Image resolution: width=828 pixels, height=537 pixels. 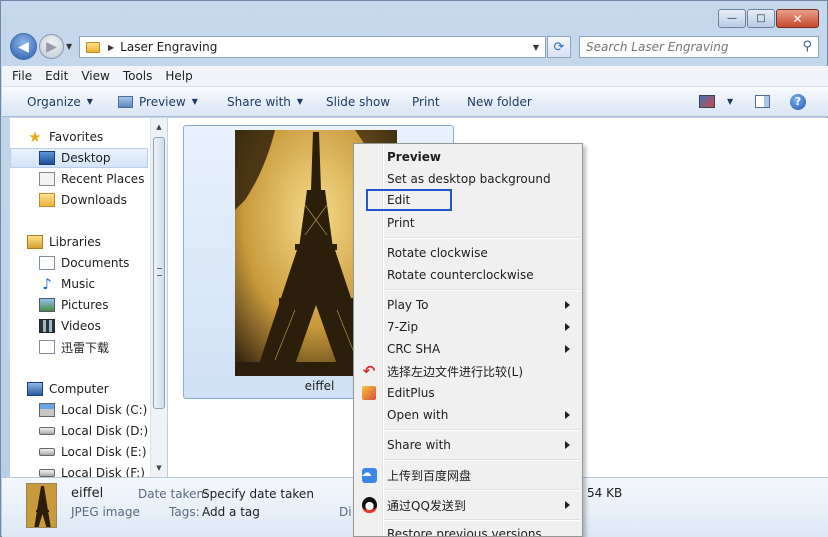 What do you see at coordinates (797, 18) in the screenshot?
I see `close-button: ✕` at bounding box center [797, 18].